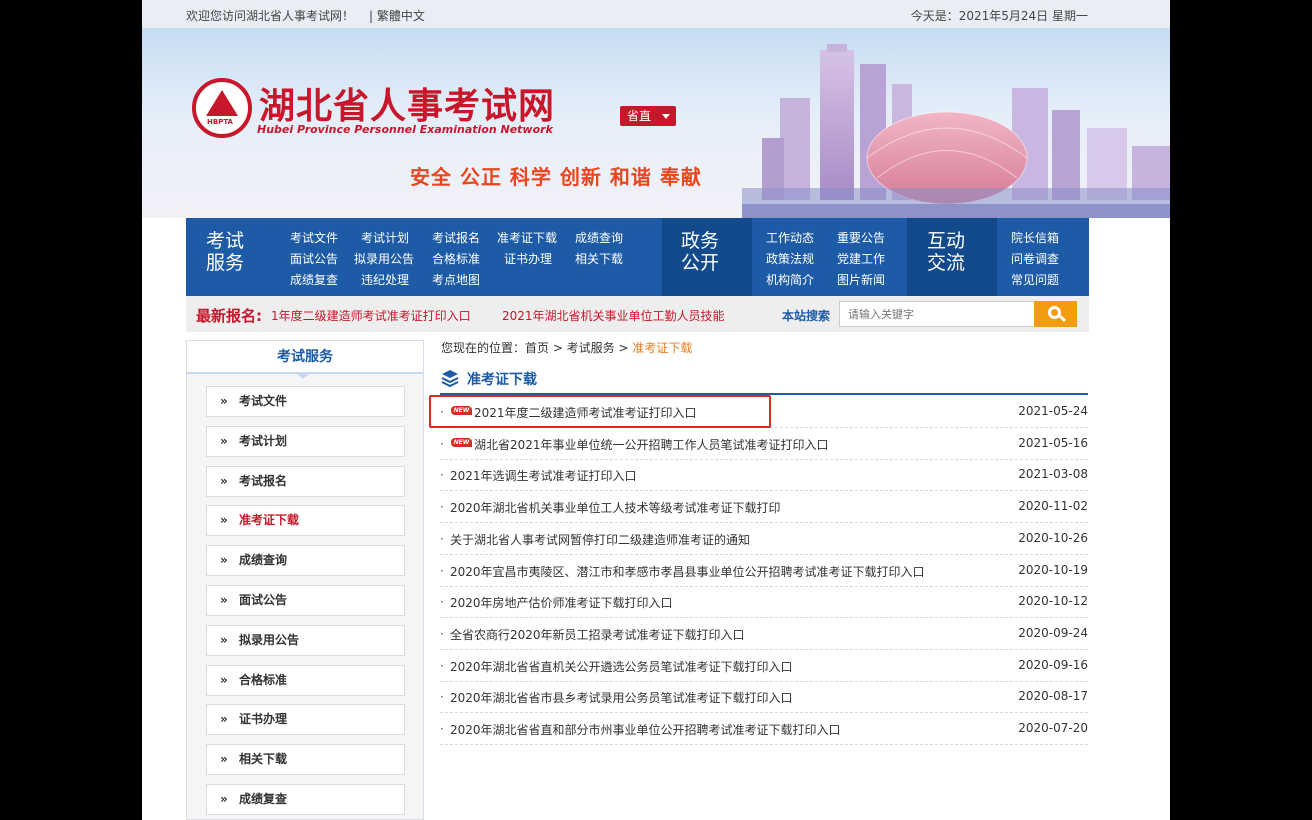 Image resolution: width=1312 pixels, height=820 pixels. I want to click on sidebar-item: » 考试文件, so click(305, 401).